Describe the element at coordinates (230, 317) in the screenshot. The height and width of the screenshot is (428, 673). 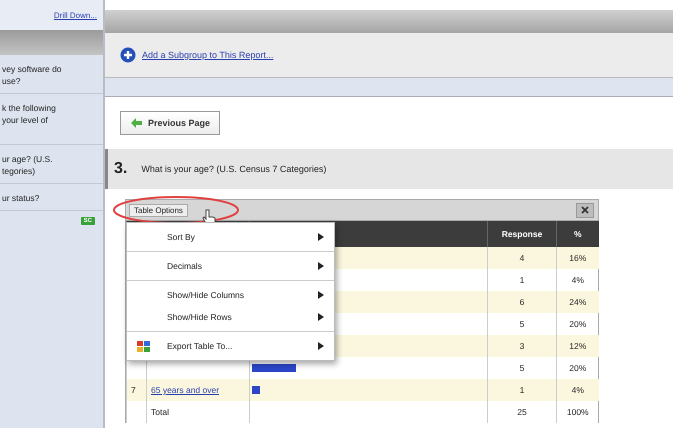
I see `menu-item: Show/Hide Rows` at that location.